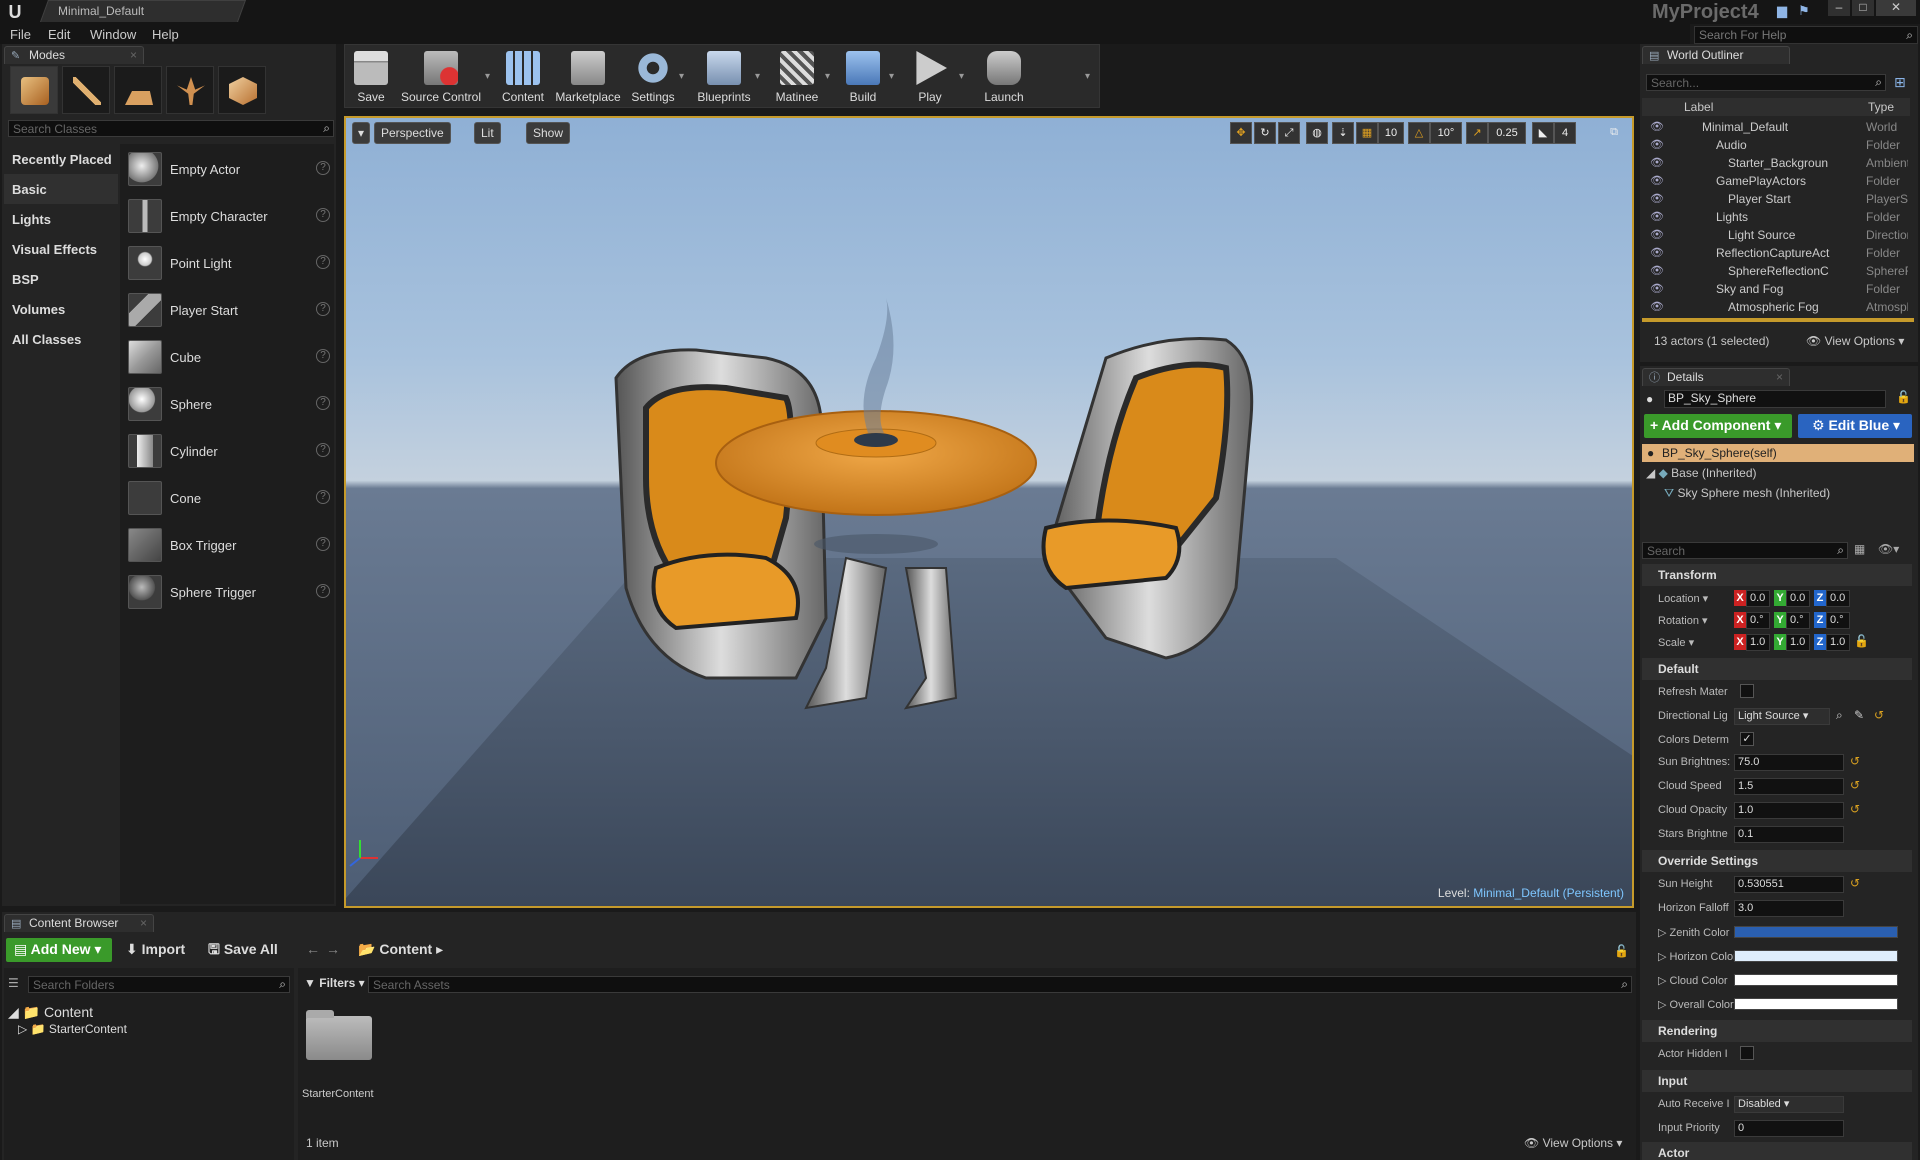 This screenshot has height=1160, width=1920. I want to click on mode-landscape, so click(138, 90).